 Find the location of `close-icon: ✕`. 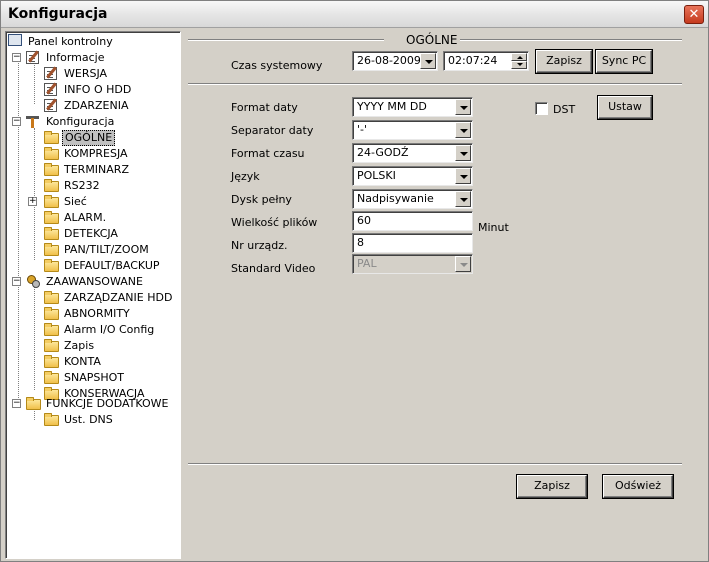

close-icon: ✕ is located at coordinates (694, 14).